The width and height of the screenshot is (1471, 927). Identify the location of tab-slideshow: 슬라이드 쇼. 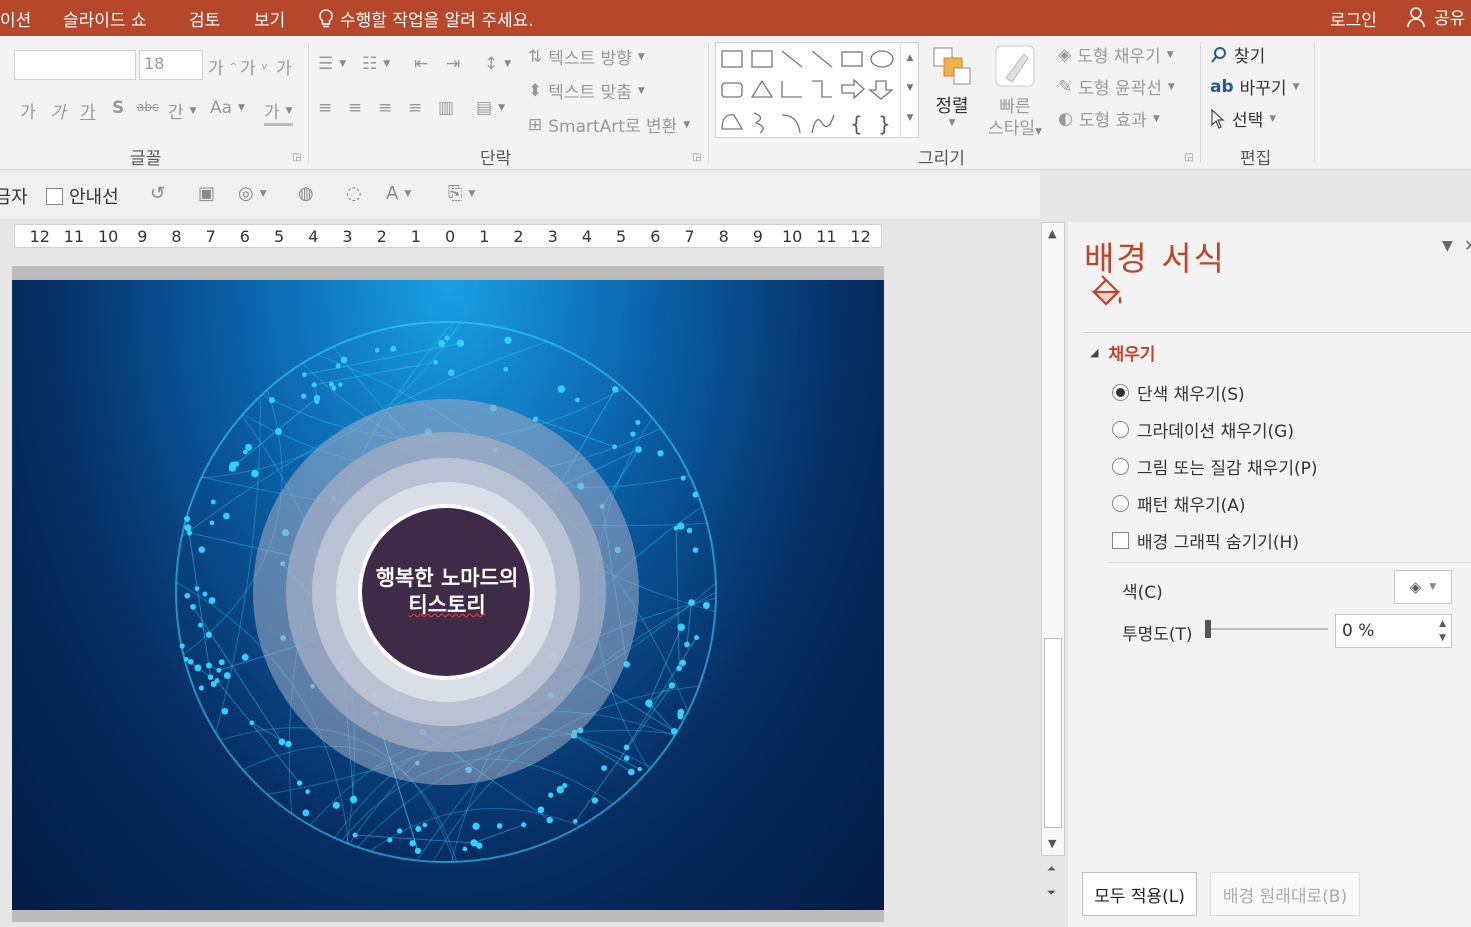
(105, 18).